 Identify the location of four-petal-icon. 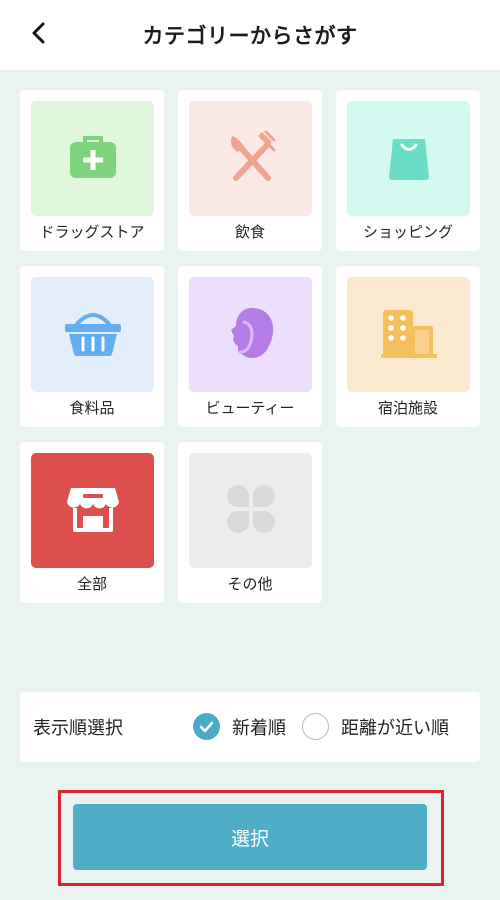
(251, 511).